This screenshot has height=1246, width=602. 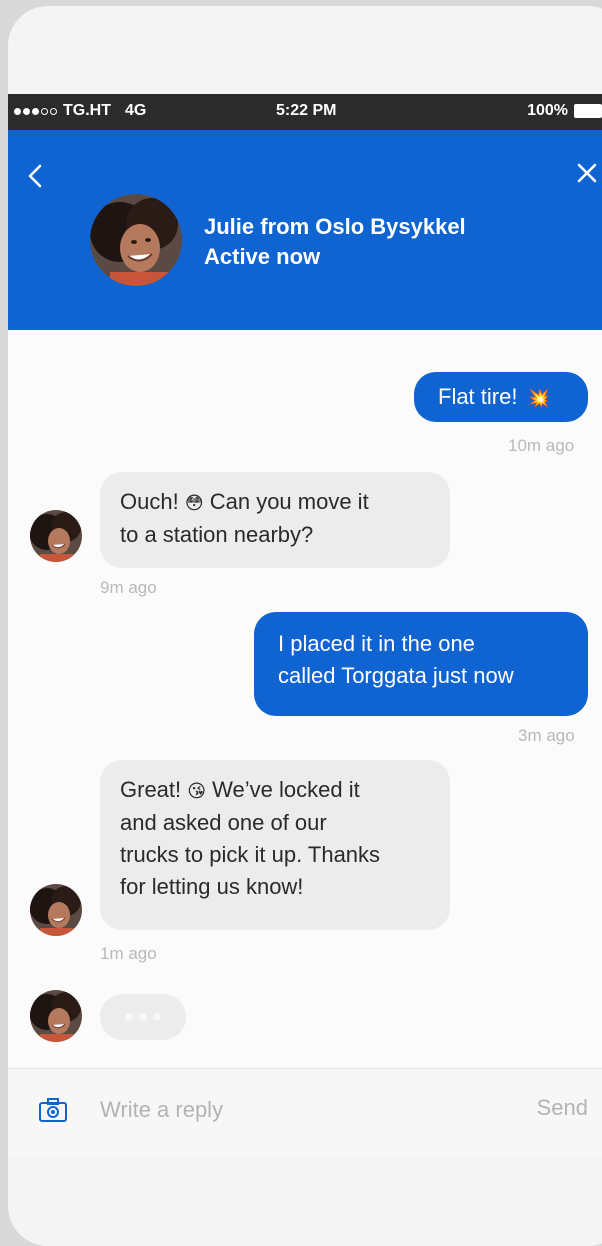 What do you see at coordinates (539, 398) in the screenshot?
I see `explosion-emoji: 💥` at bounding box center [539, 398].